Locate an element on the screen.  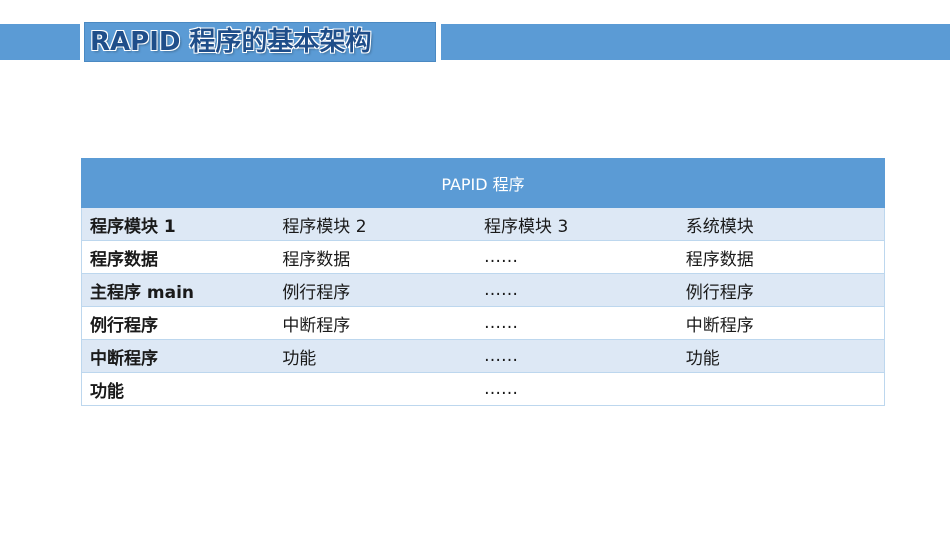
table-cell: 主程序 main is located at coordinates (178, 290).